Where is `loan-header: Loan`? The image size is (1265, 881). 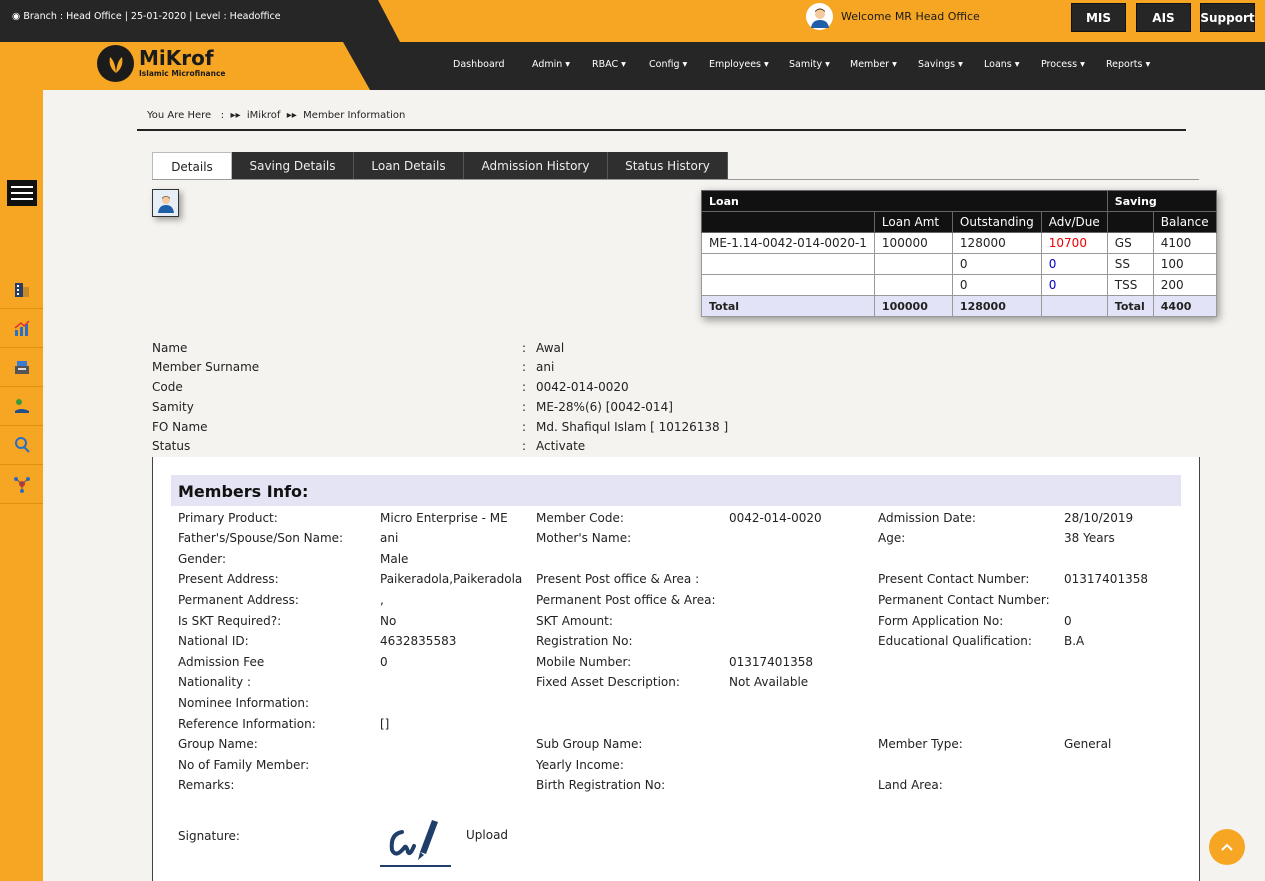
loan-header: Loan is located at coordinates (904, 201).